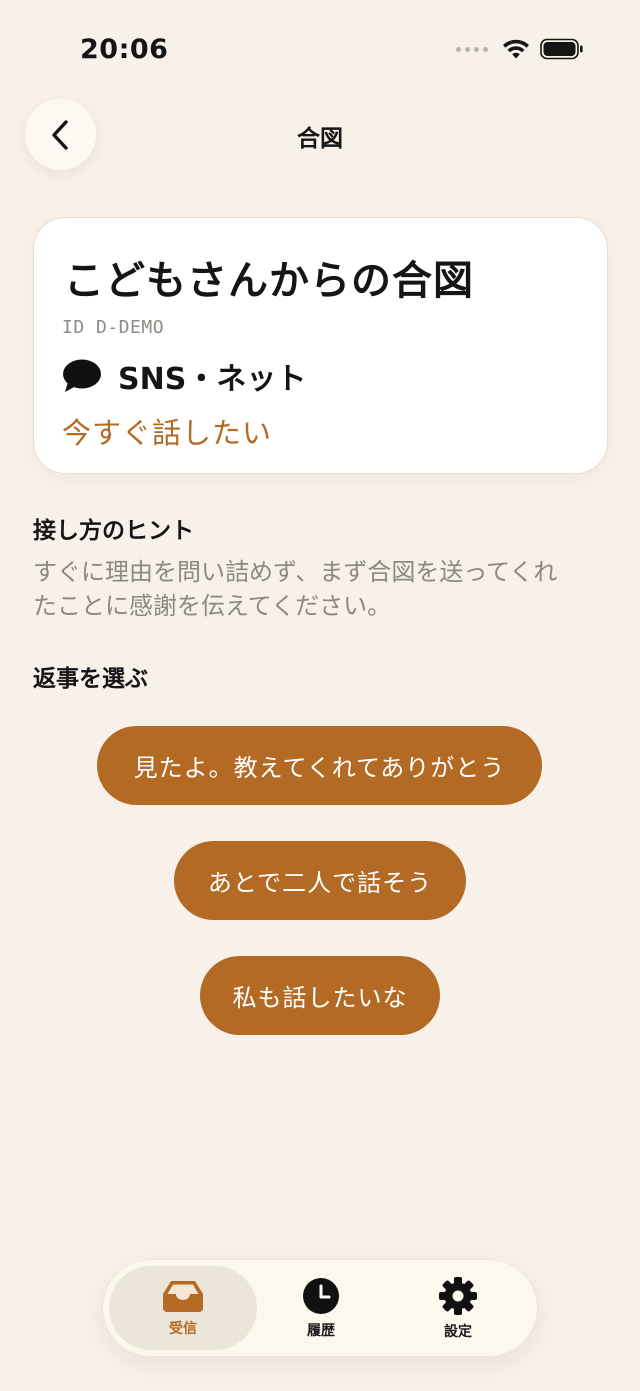 This screenshot has height=1391, width=640. What do you see at coordinates (113, 327) in the screenshot?
I see `card-id: ID D-DEMO` at bounding box center [113, 327].